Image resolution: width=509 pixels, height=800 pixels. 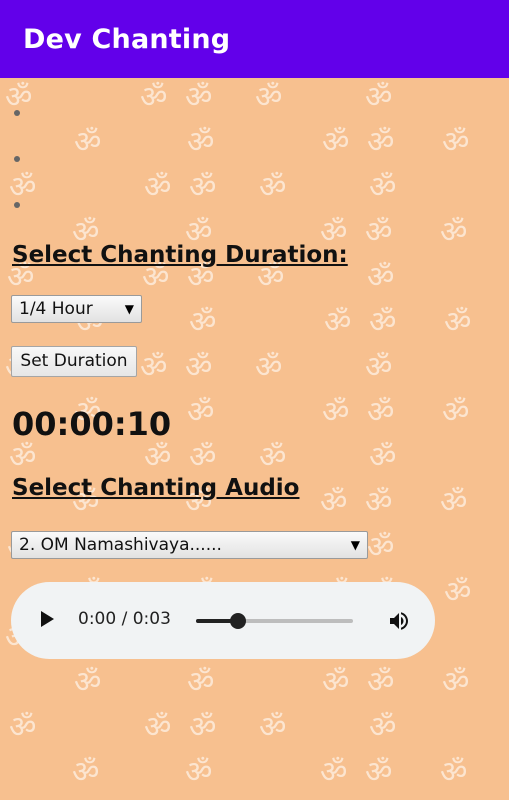 What do you see at coordinates (74, 361) in the screenshot?
I see `set-duration-button: Set Duration` at bounding box center [74, 361].